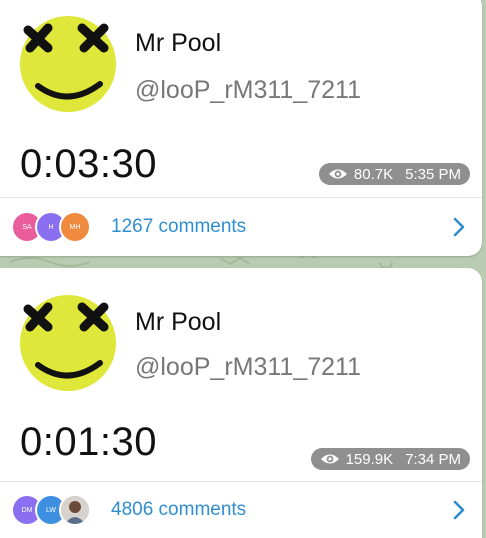 Image resolution: width=486 pixels, height=538 pixels. I want to click on commenter-avatars: SA H MH, so click(54, 227).